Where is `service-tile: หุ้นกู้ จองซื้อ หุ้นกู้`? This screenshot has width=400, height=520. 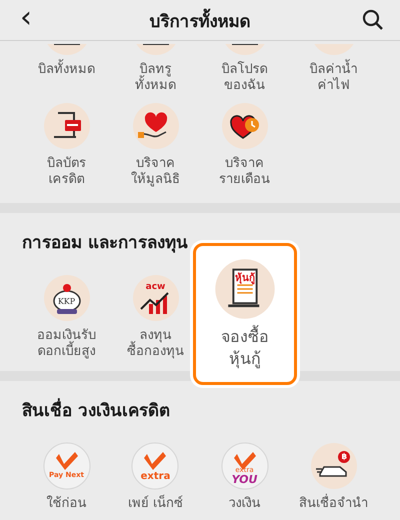 service-tile: หุ้นกู้ จองซื้อ หุ้นกู้ is located at coordinates (245, 314).